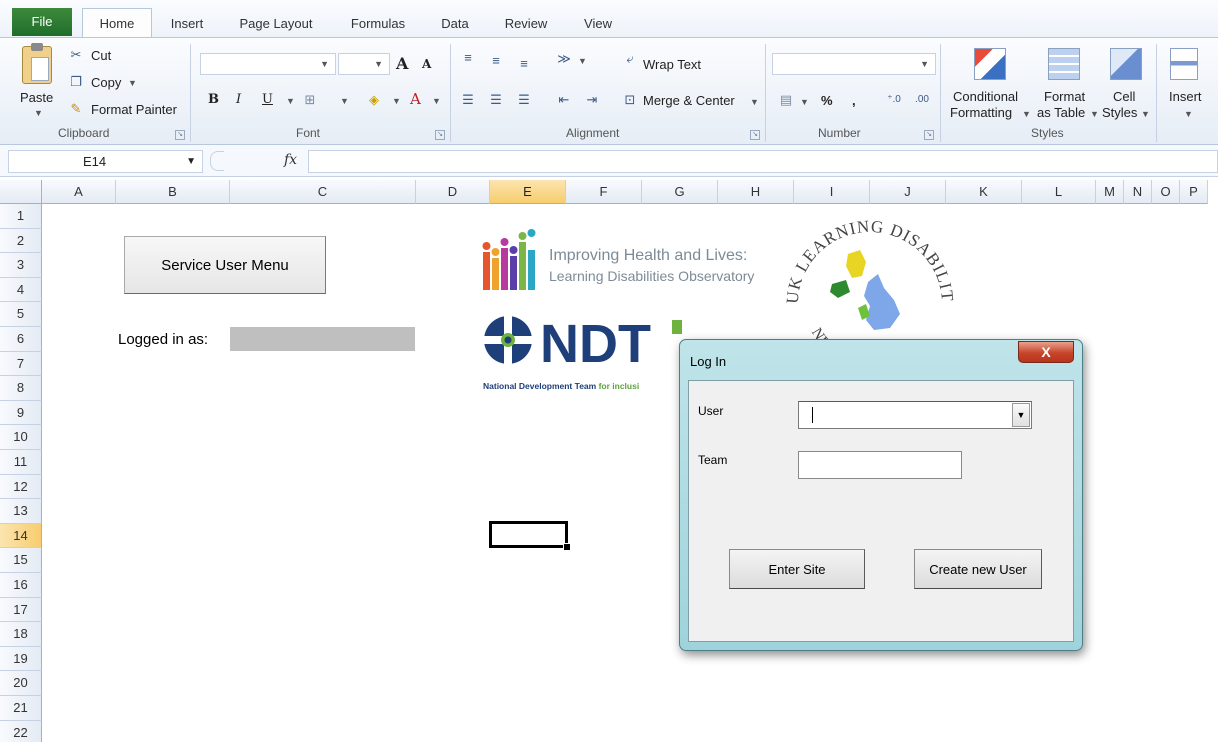 Image resolution: width=1218 pixels, height=742 pixels. I want to click on align-bottom-icon: ≡, so click(524, 64).